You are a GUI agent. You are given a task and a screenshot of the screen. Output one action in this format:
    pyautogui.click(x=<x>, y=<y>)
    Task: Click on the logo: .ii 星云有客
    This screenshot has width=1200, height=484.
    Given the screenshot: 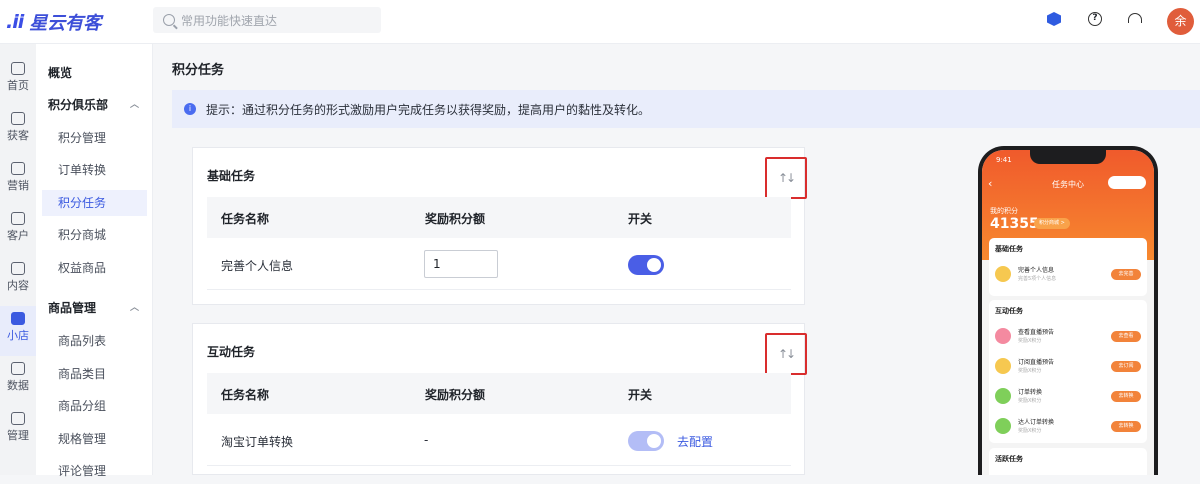 What is the action you would take?
    pyautogui.click(x=53, y=22)
    